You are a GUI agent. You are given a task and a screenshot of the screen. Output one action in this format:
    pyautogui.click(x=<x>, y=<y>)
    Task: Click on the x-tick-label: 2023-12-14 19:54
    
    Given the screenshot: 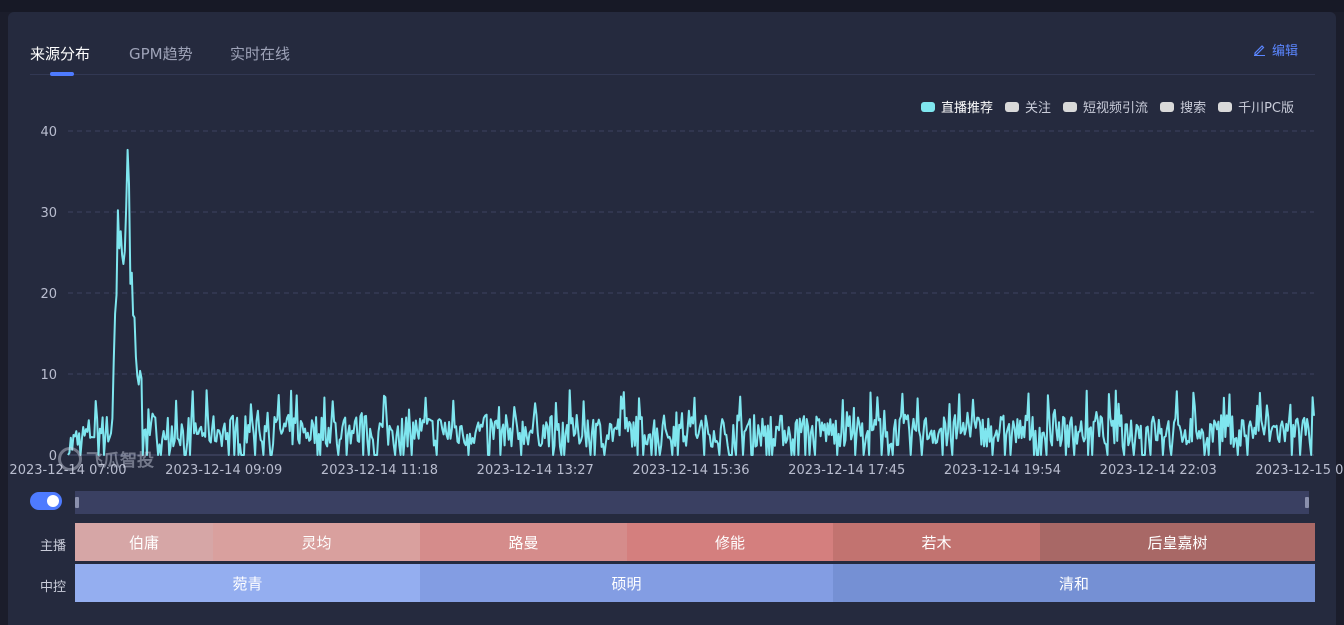 What is the action you would take?
    pyautogui.click(x=1002, y=470)
    